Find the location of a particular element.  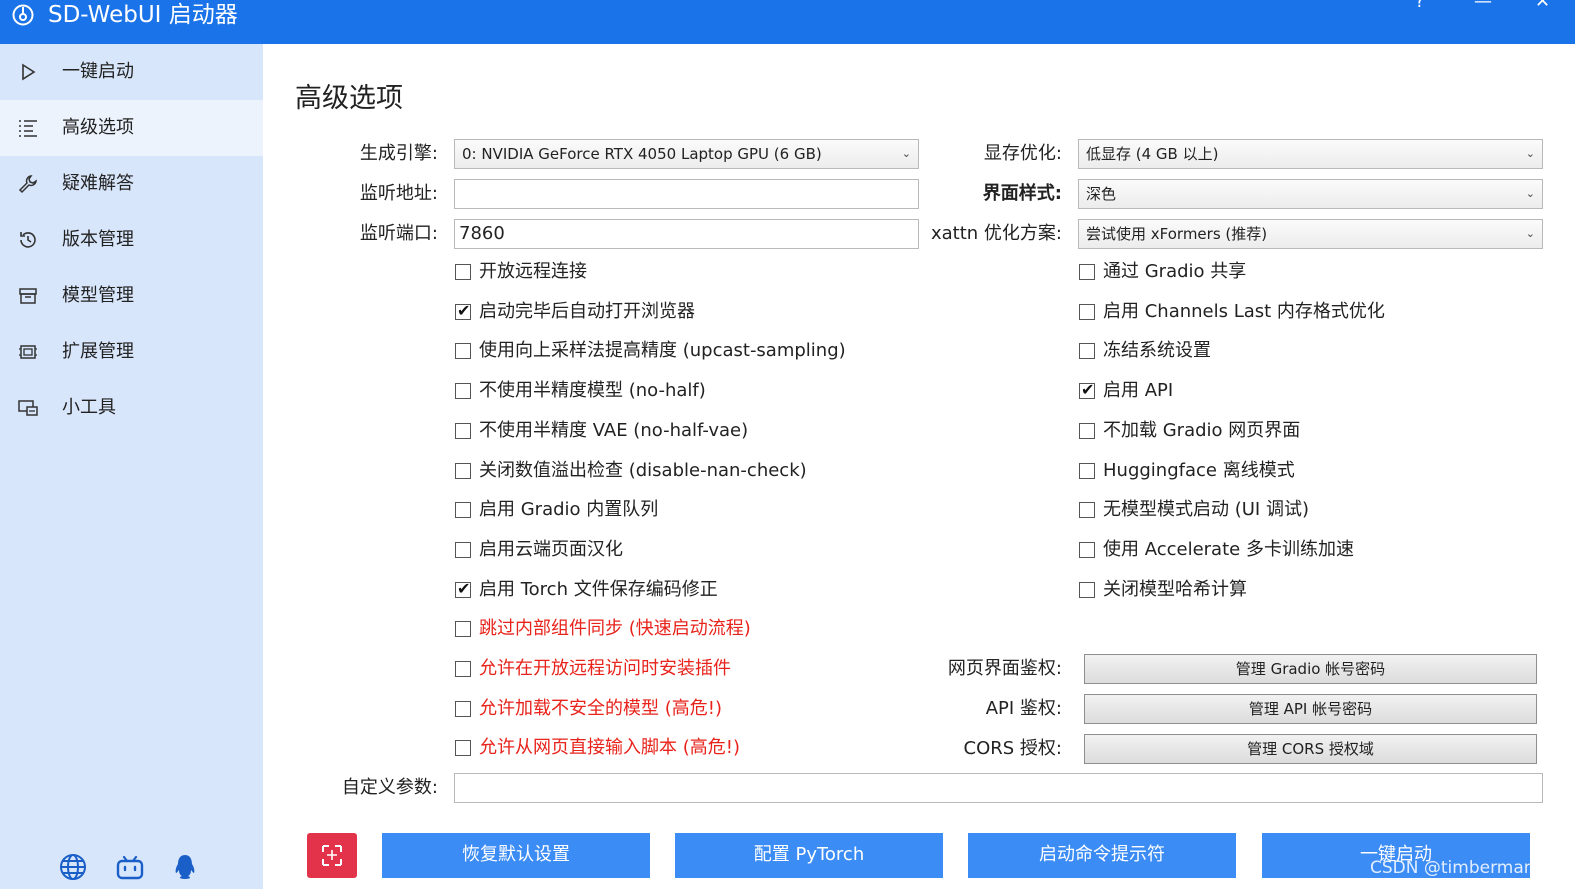

sidebar-item-models: 模型管理 is located at coordinates (131, 296).